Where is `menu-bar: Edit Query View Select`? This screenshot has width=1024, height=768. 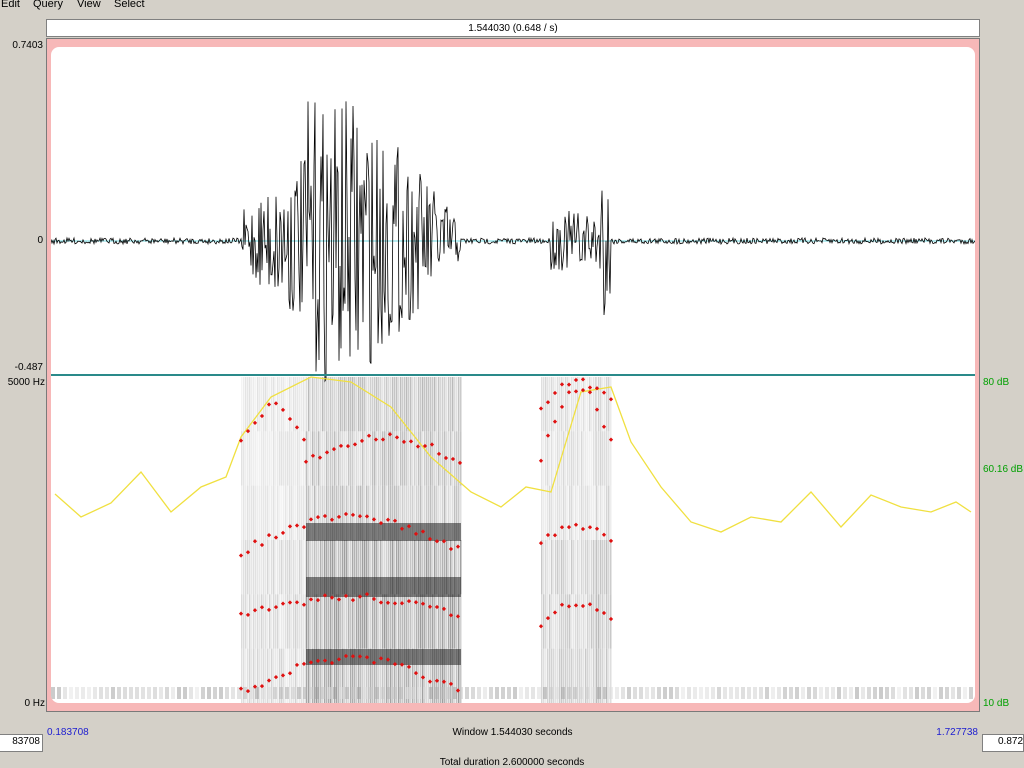 menu-bar: Edit Query View Select is located at coordinates (512, 7).